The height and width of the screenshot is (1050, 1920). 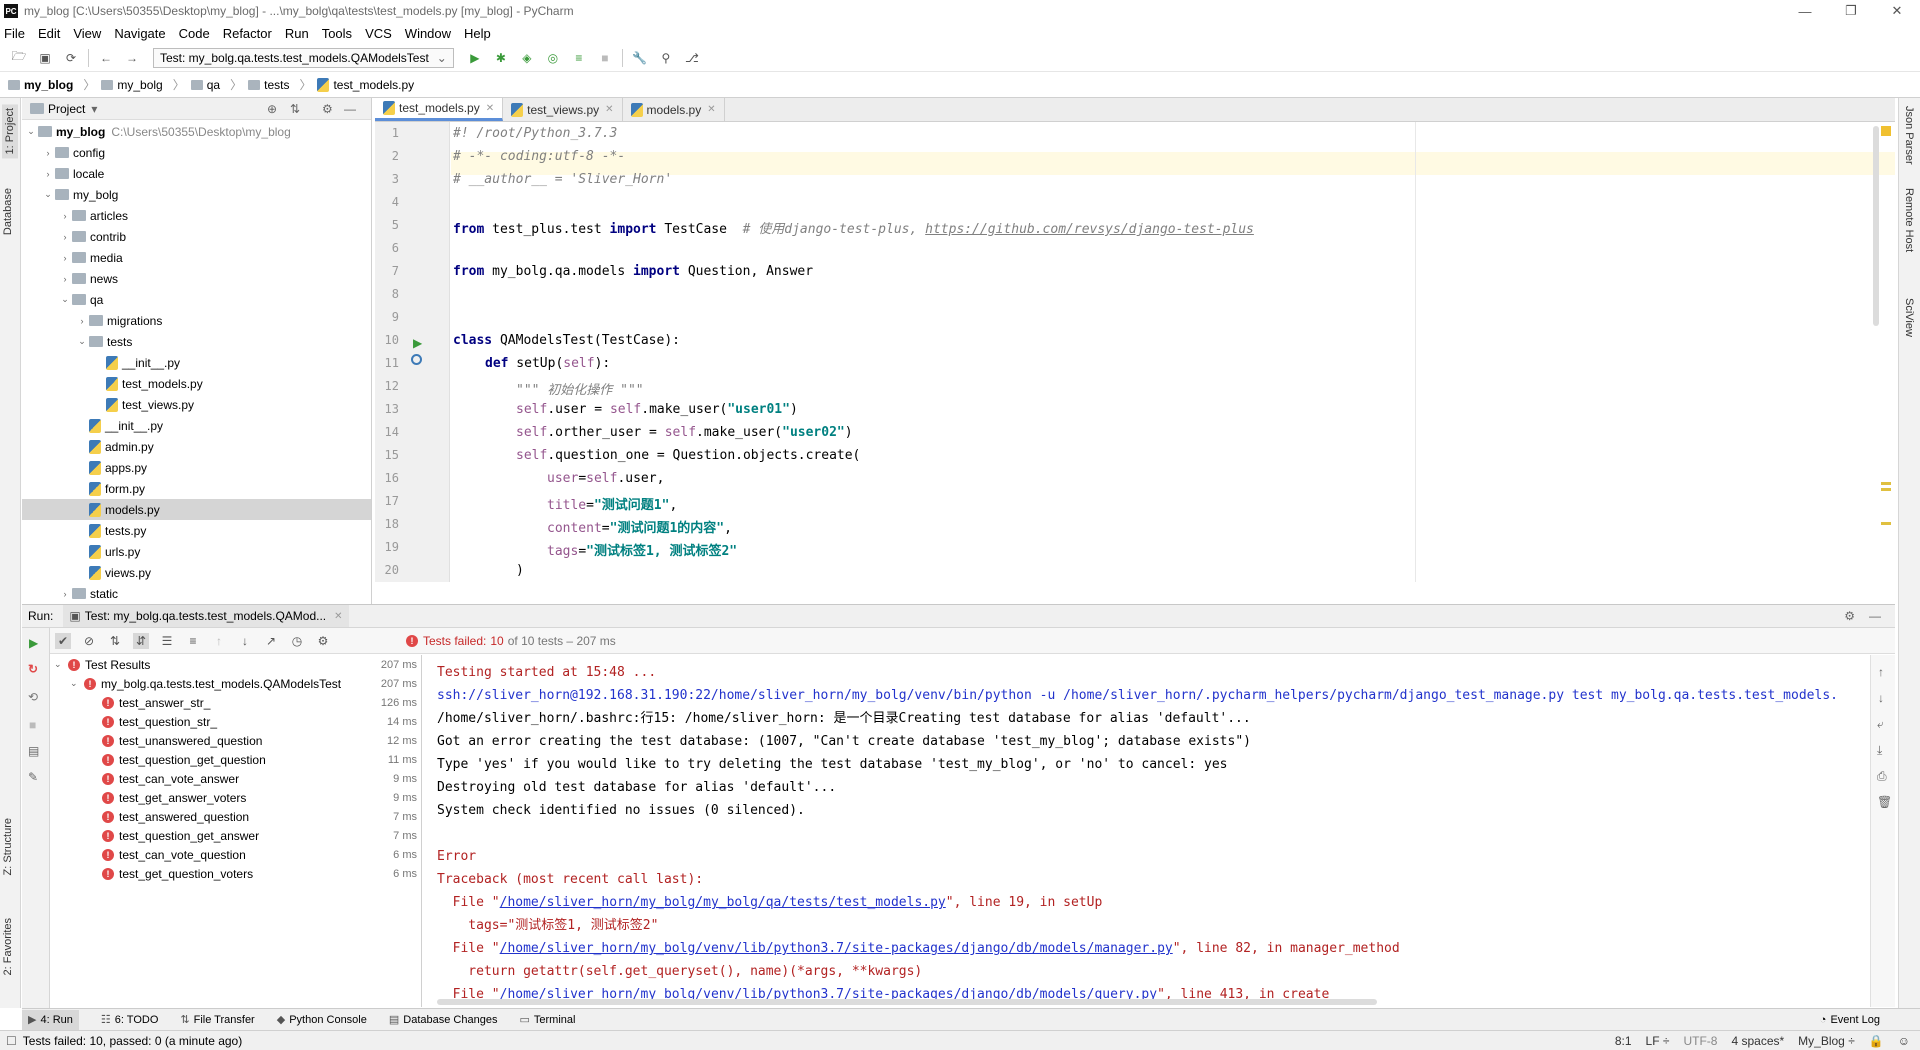 What do you see at coordinates (501, 58) in the screenshot?
I see `debug-icon: ✱` at bounding box center [501, 58].